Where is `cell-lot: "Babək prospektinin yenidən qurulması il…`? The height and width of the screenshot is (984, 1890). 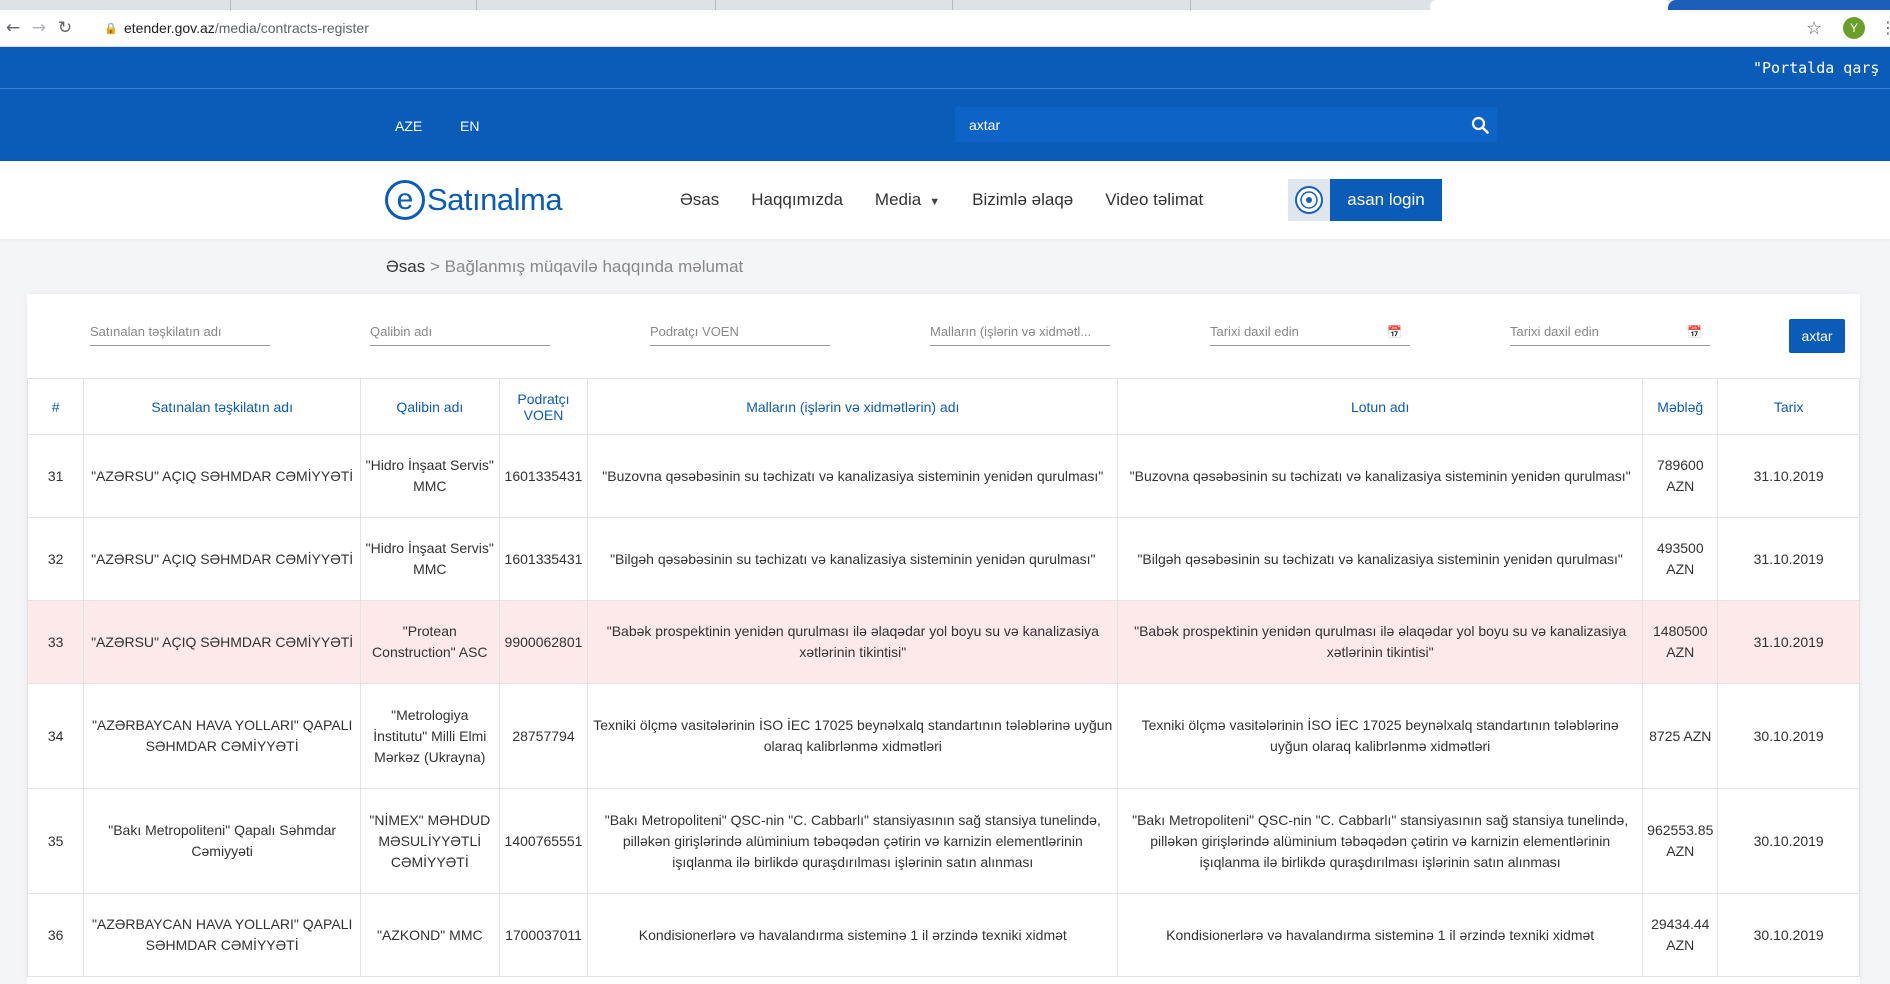 cell-lot: "Babək prospektinin yenidən qurulması il… is located at coordinates (1380, 642).